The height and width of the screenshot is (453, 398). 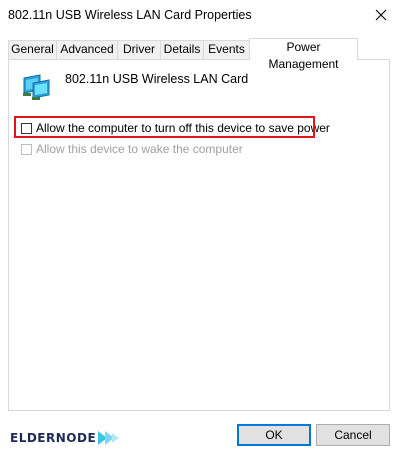 What do you see at coordinates (164, 127) in the screenshot?
I see `highlight-box` at bounding box center [164, 127].